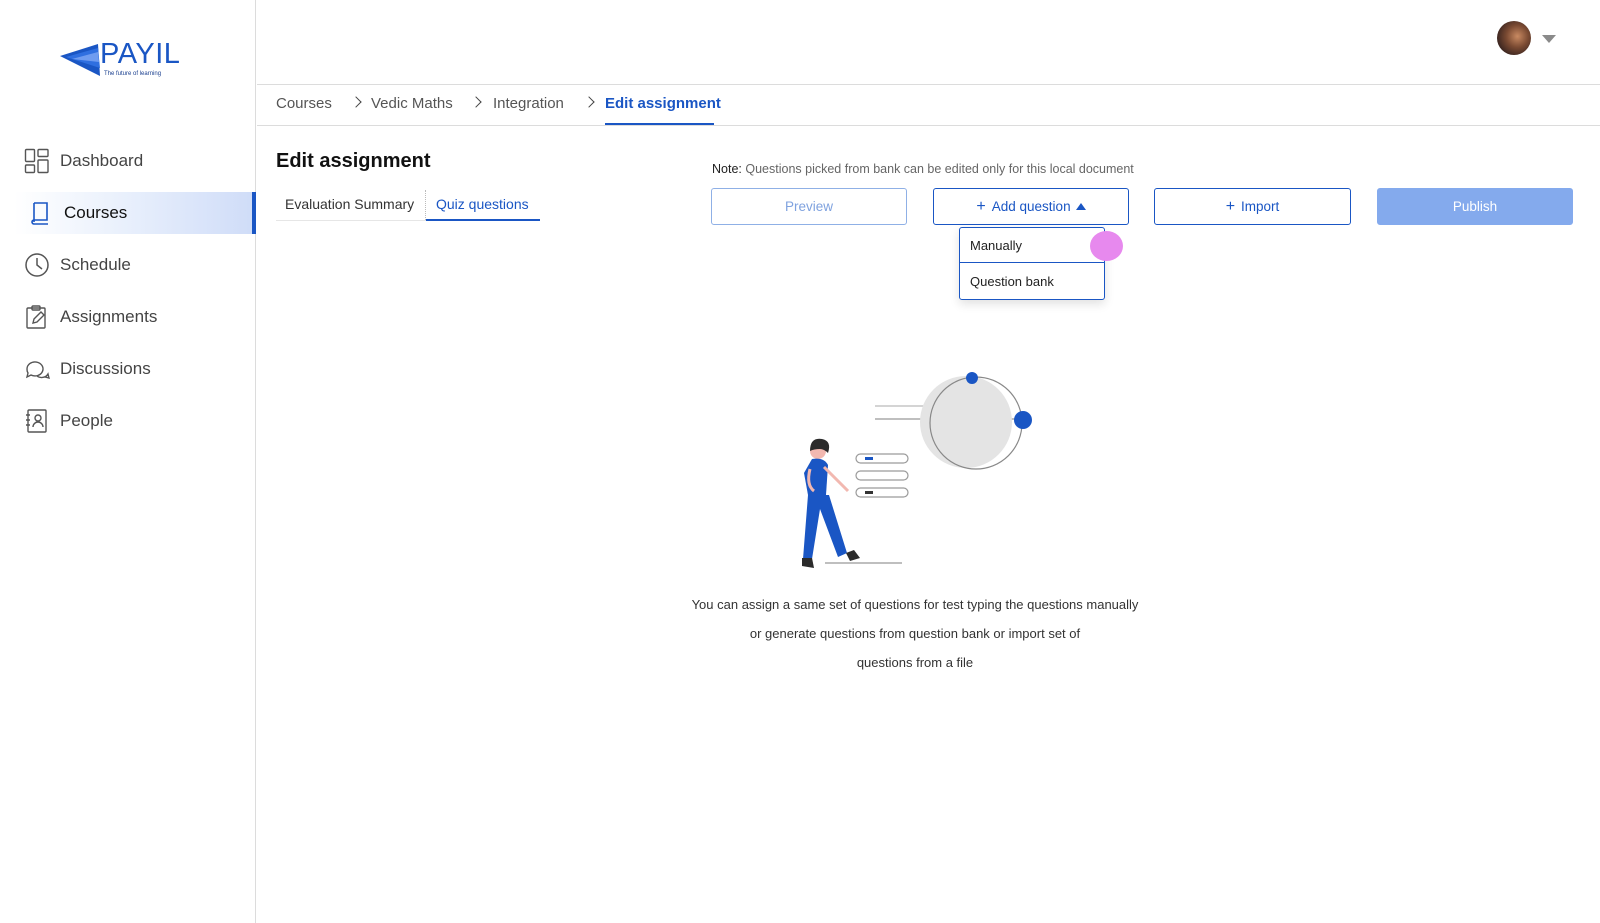 The width and height of the screenshot is (1600, 923). What do you see at coordinates (1106, 246) in the screenshot?
I see `pointer-indicator` at bounding box center [1106, 246].